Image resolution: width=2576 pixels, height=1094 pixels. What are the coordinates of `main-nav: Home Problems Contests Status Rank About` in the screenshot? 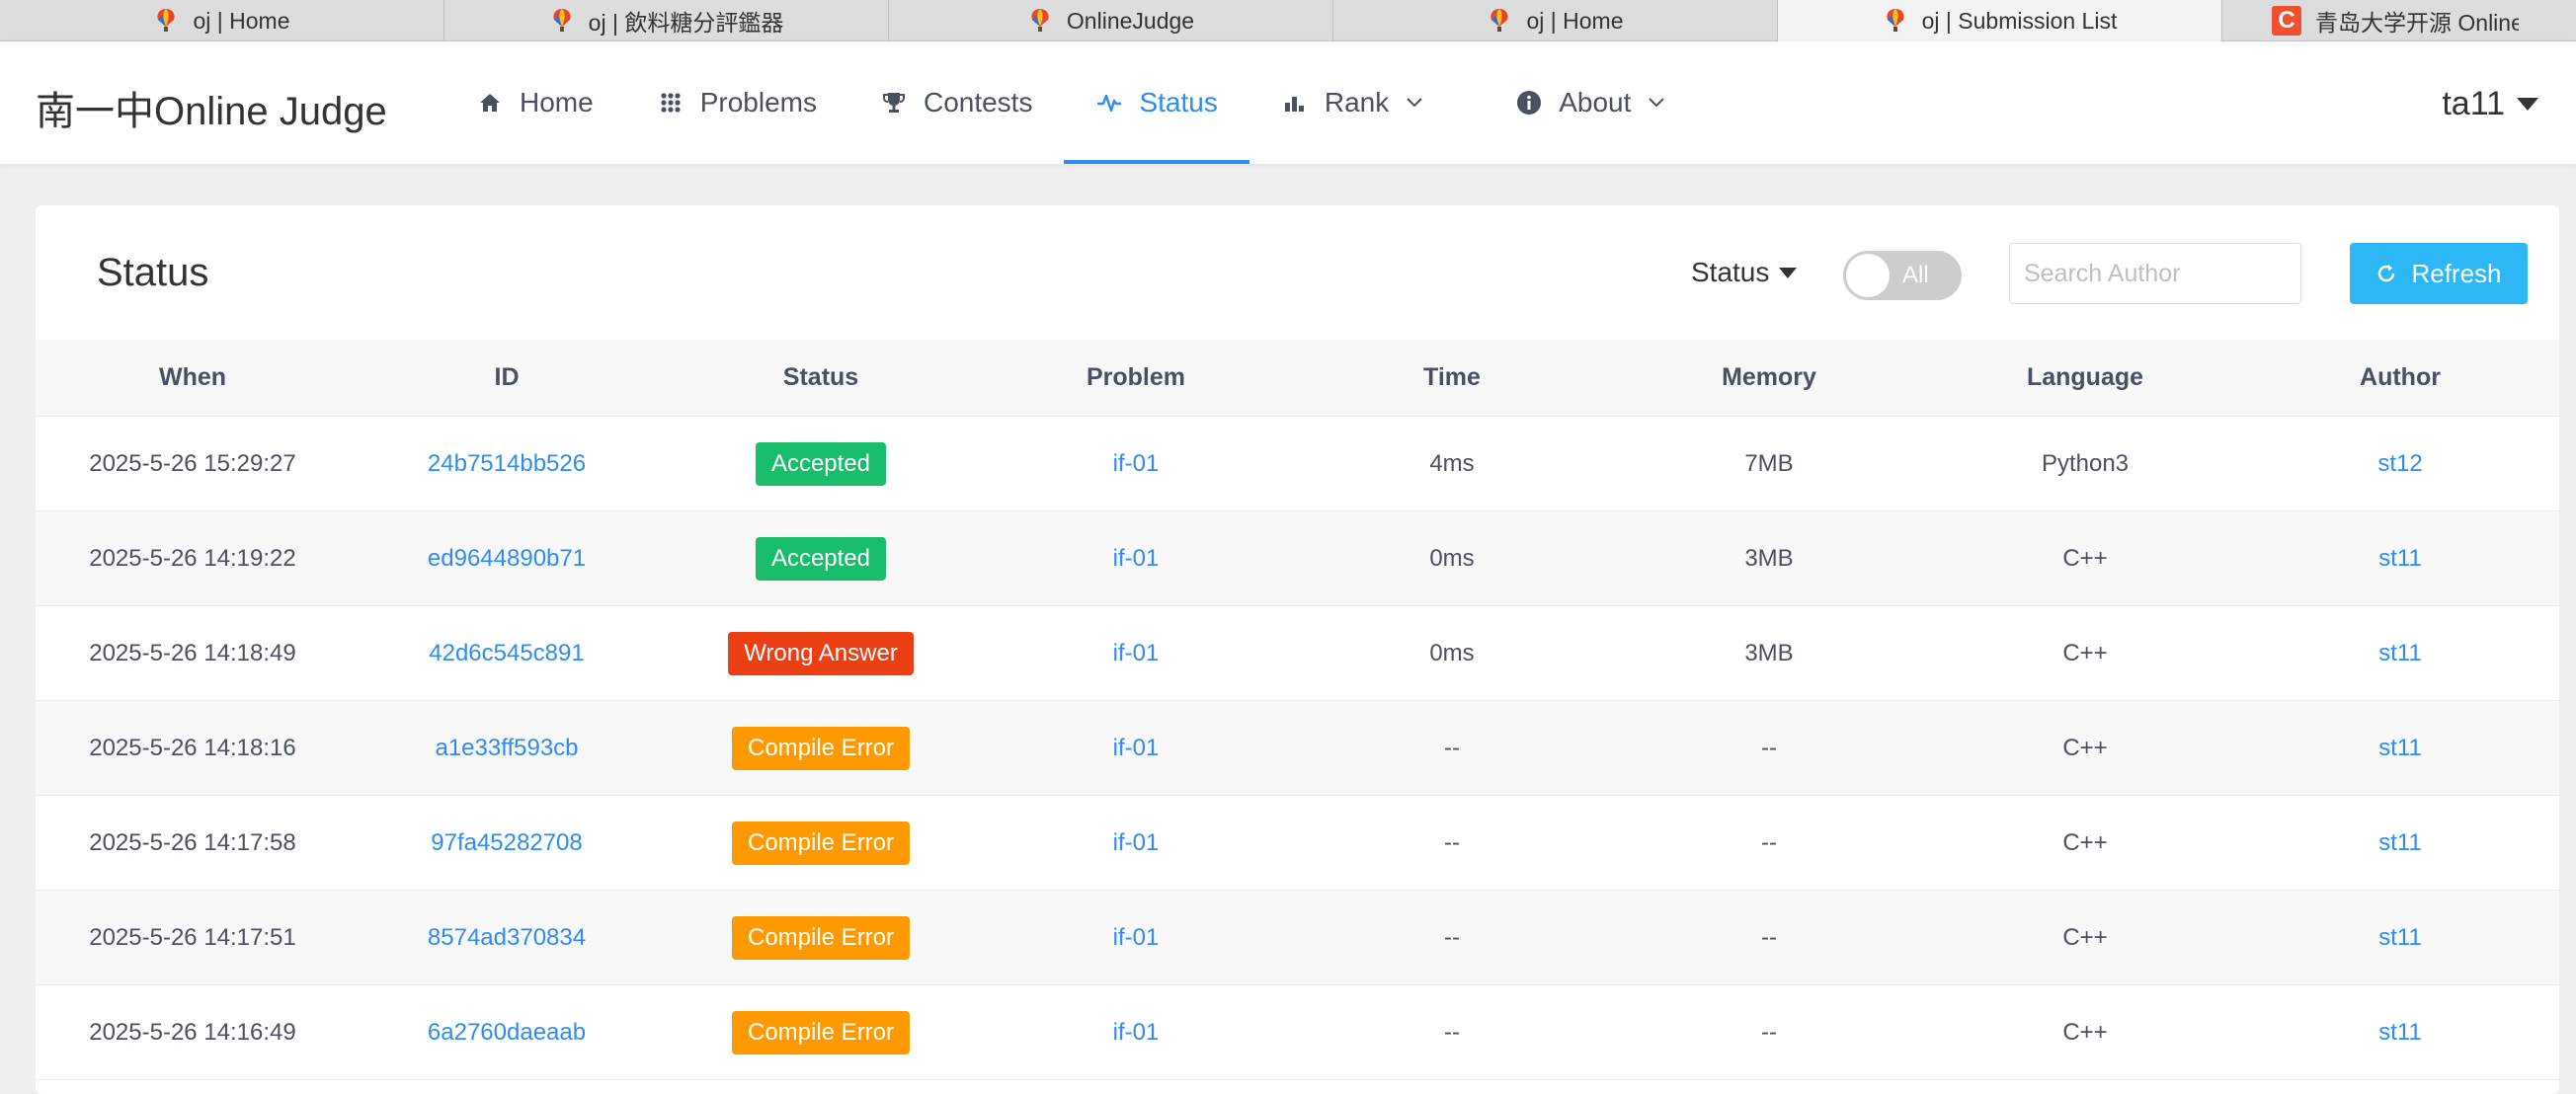 It's located at (1071, 102).